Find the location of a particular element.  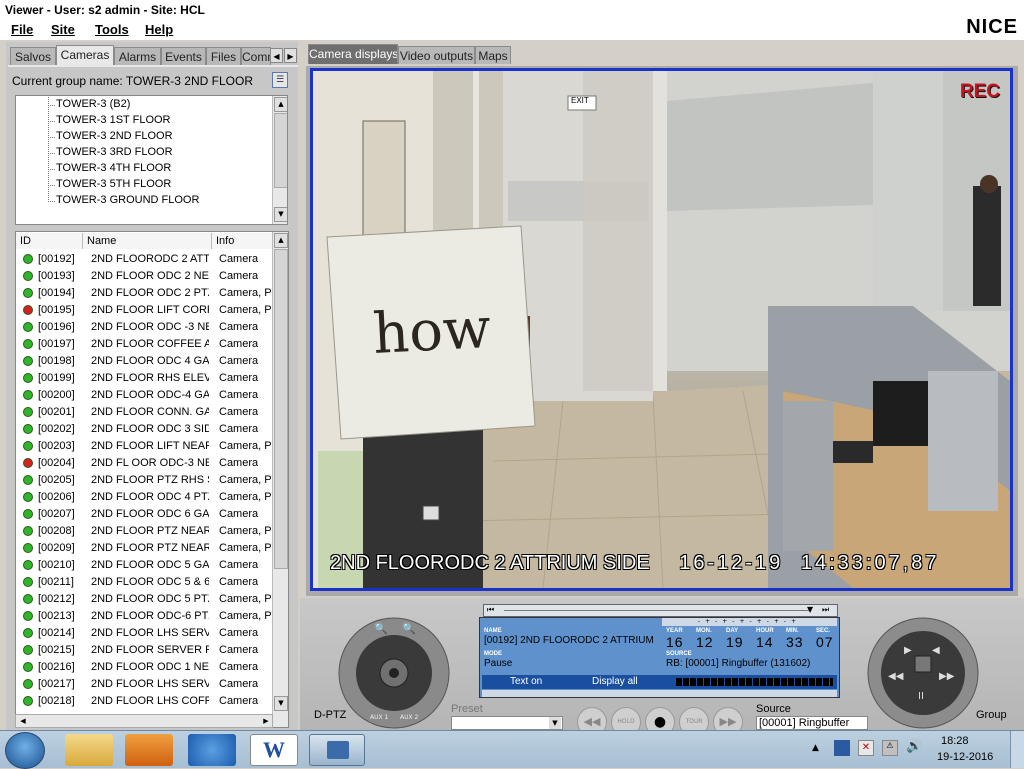

ptz-joystick: 🔍 🔍 is located at coordinates (393, 672).